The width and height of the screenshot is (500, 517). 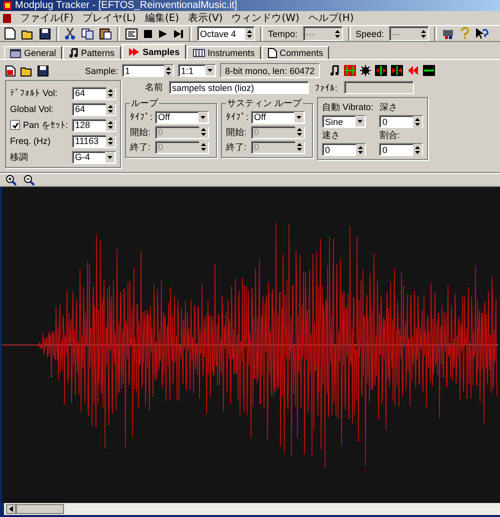 What do you see at coordinates (449, 34) in the screenshot?
I see `settings-icon` at bounding box center [449, 34].